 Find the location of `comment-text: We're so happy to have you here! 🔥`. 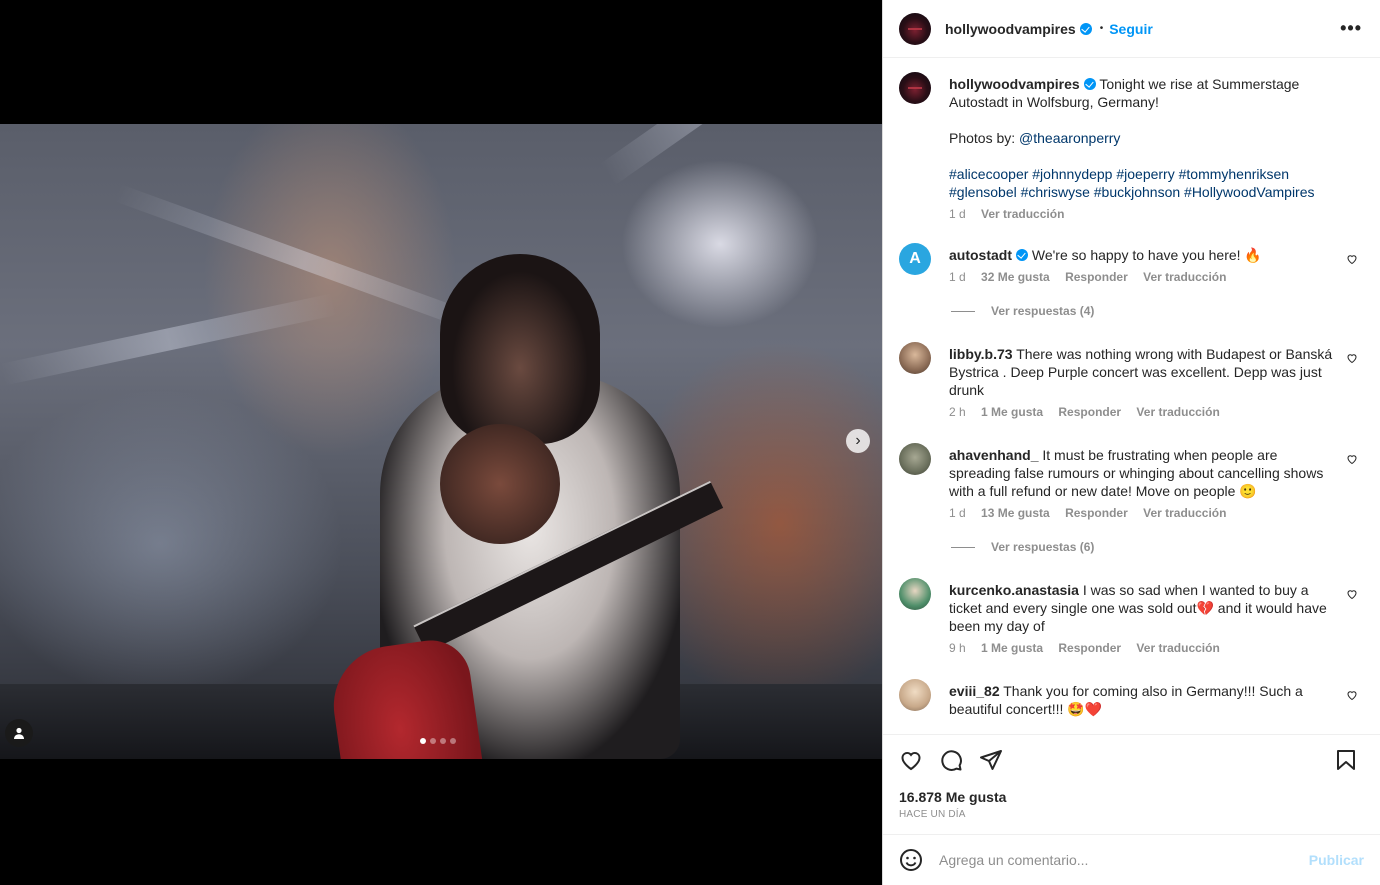

comment-text: We're so happy to have you here! 🔥 is located at coordinates (1146, 255).